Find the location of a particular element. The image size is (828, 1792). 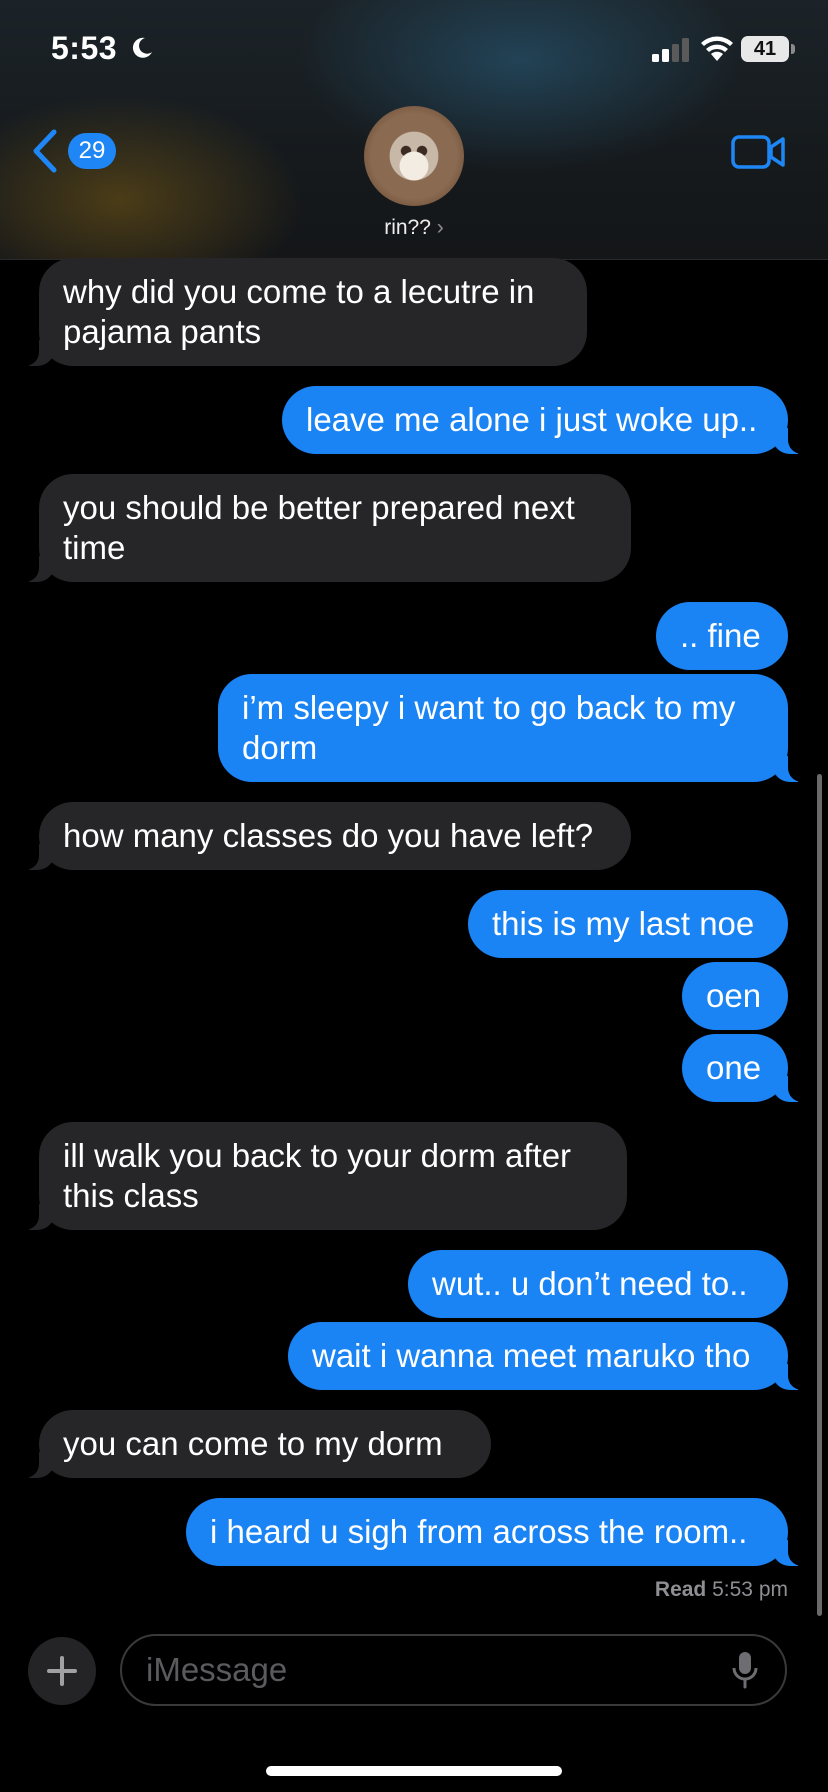

imessage-placeholder: iMessage is located at coordinates (217, 1669).